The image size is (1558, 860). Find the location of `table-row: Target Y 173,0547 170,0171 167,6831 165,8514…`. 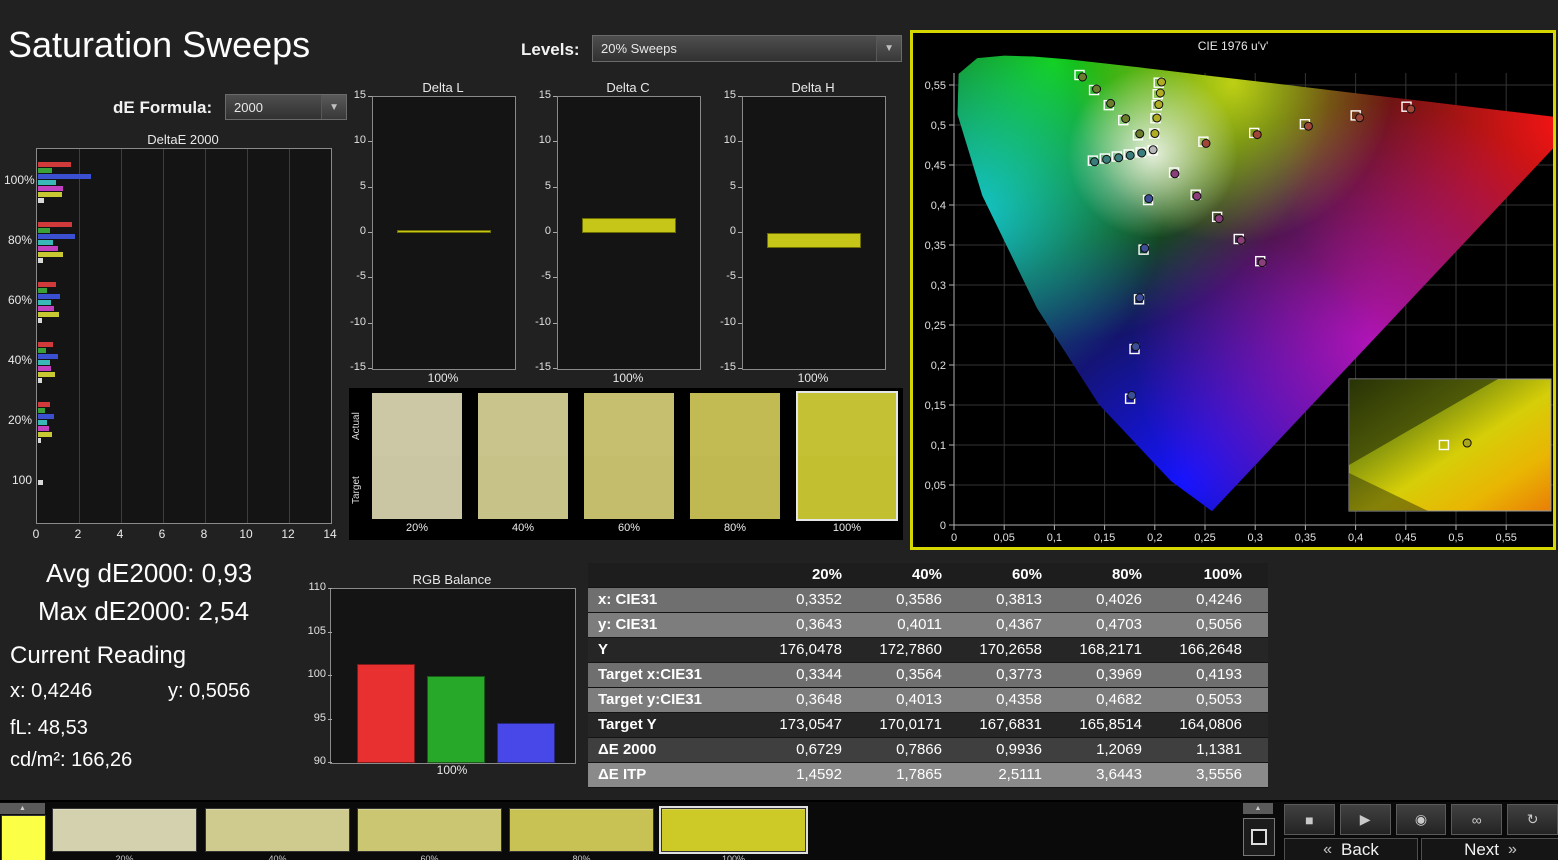

table-row: Target Y 173,0547 170,0171 167,6831 165,8514… is located at coordinates (928, 725).